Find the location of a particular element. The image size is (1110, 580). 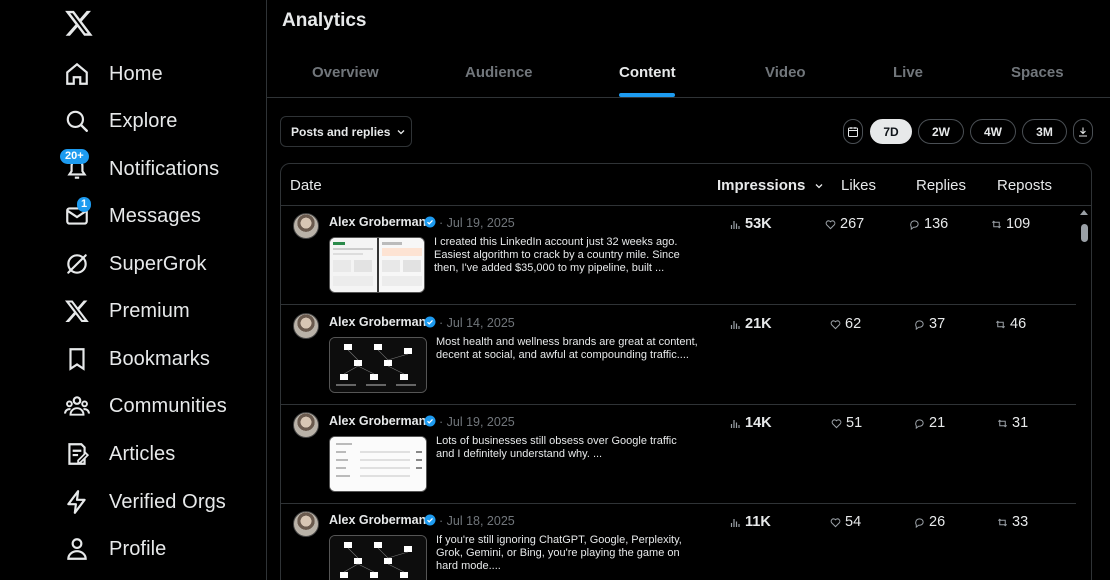

sidebar-item-label: Bookmarks is located at coordinates (159, 358).